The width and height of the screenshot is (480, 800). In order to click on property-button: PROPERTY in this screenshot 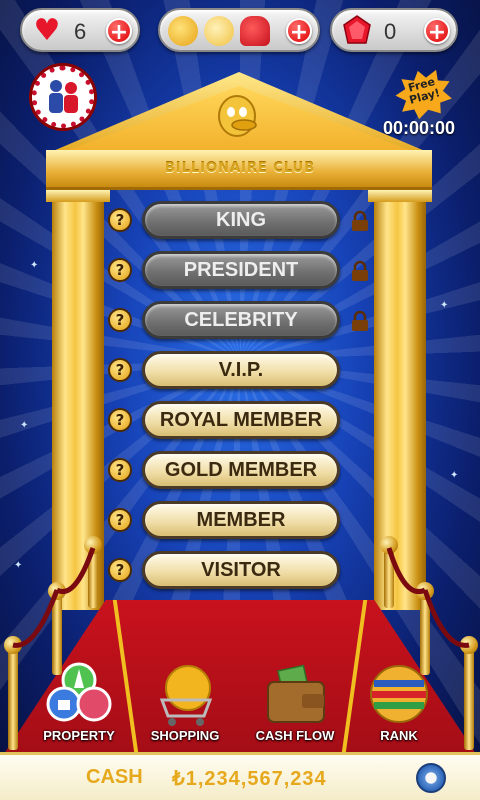, I will do `click(79, 705)`.